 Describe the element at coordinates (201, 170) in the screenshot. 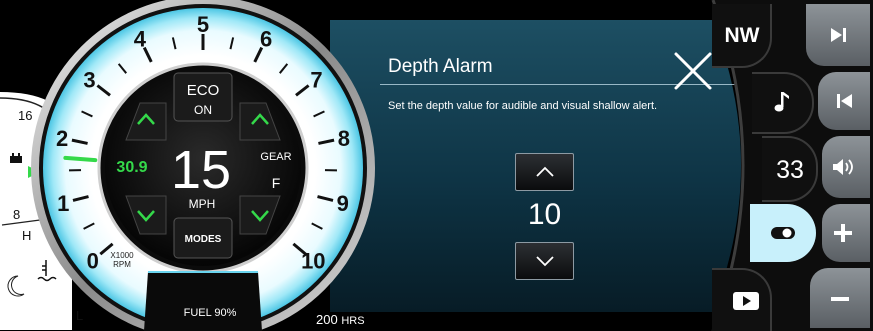

I see `speed-value: 15` at that location.